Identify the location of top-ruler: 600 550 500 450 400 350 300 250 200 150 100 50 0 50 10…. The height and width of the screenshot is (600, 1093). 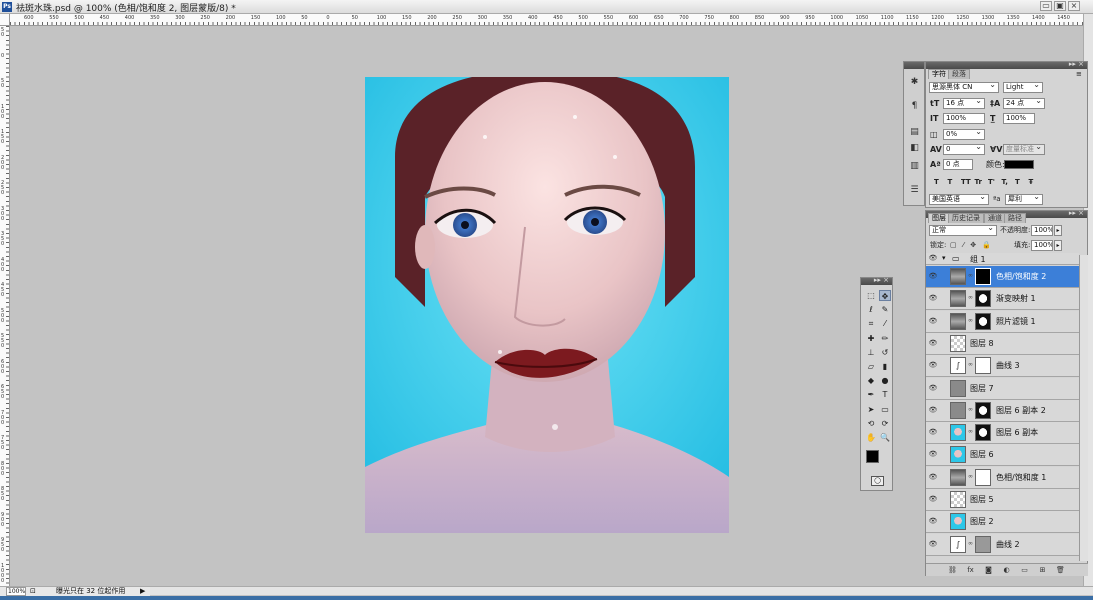
(546, 20).